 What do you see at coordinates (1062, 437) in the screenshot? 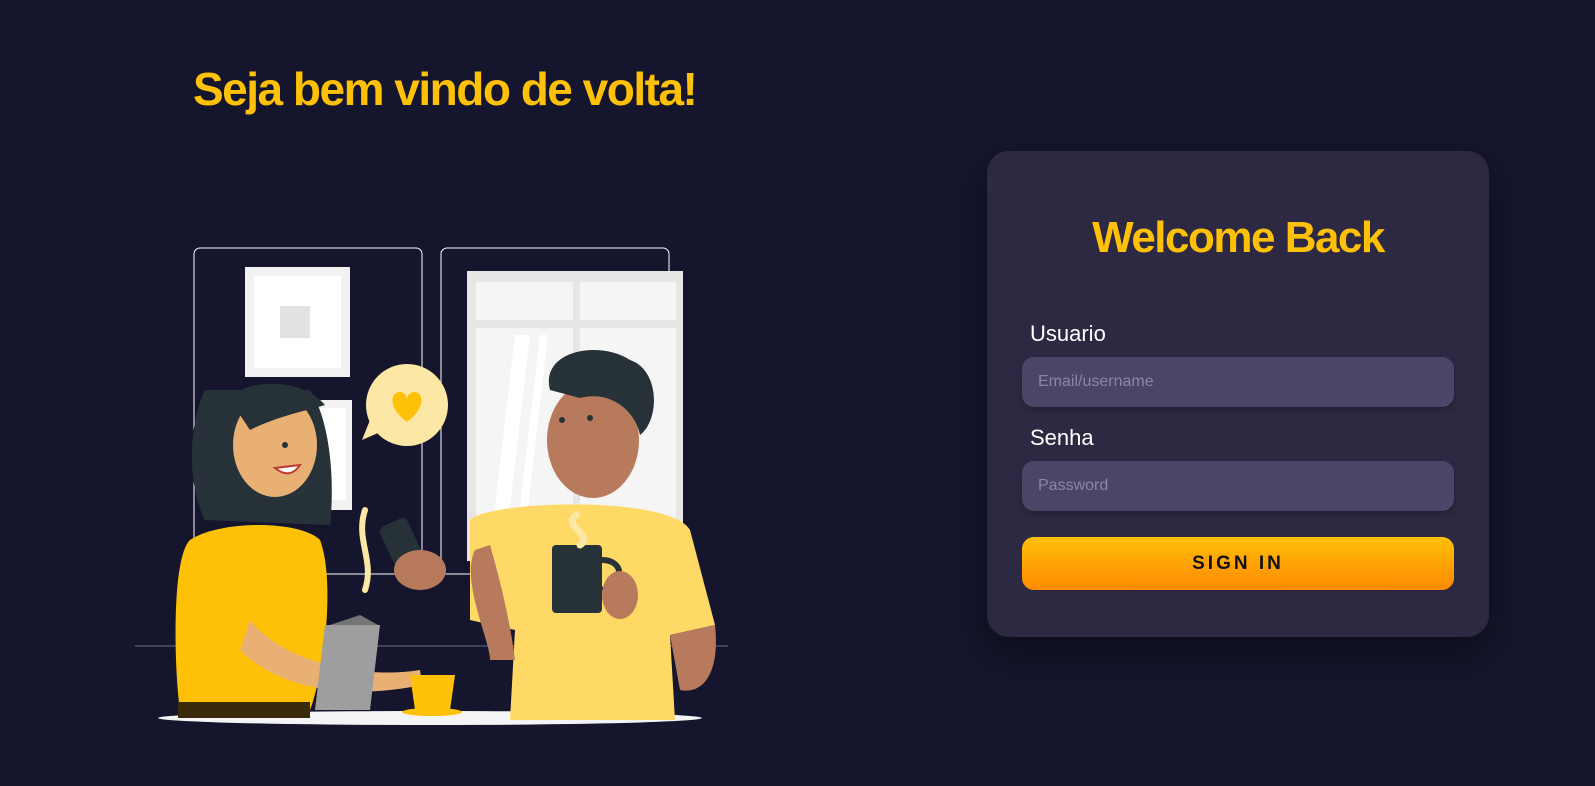
I see `password-label: Senha` at bounding box center [1062, 437].